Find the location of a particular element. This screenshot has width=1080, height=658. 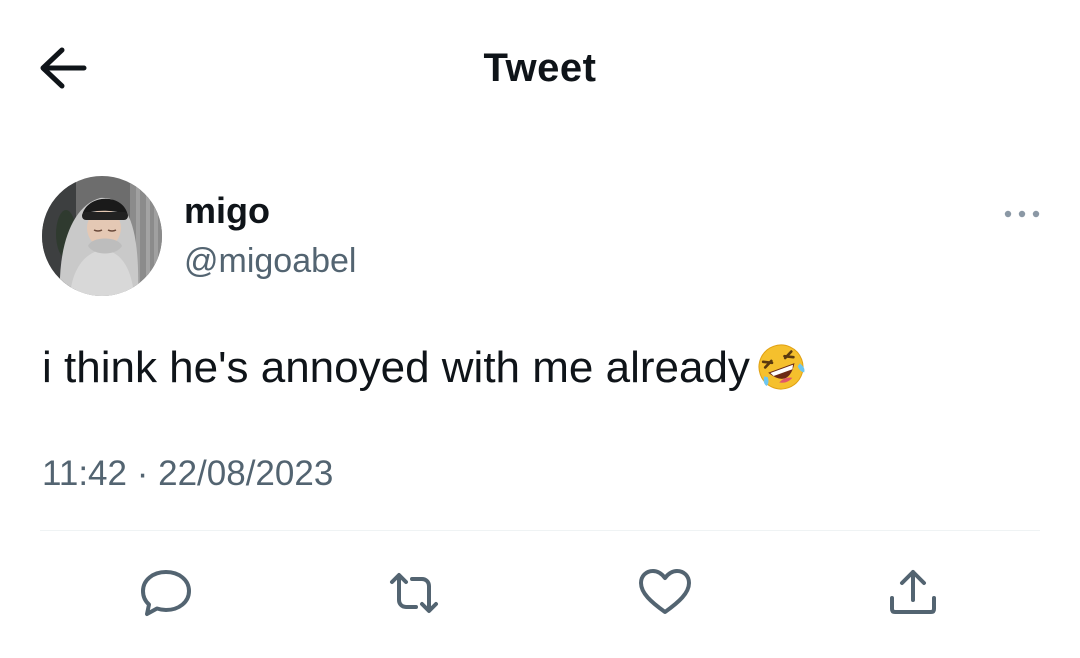

page-title: Tweet is located at coordinates (540, 68).